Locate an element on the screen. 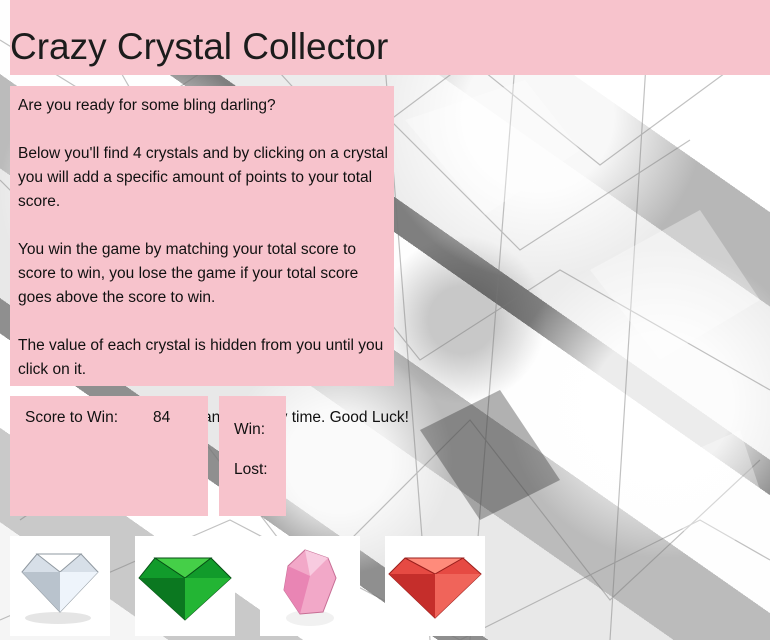 Image resolution: width=770 pixels, height=640 pixels. crystal-button-pink is located at coordinates (310, 586).